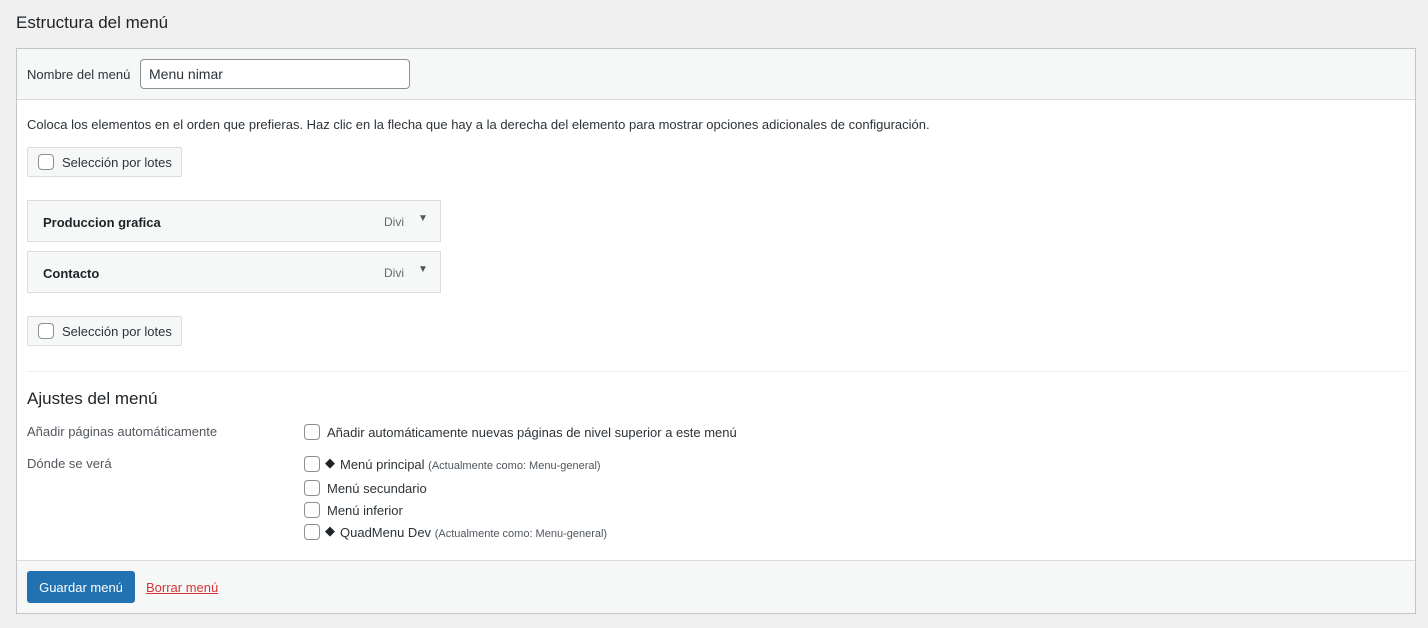 The image size is (1428, 628). I want to click on location-name: Menú inferior, so click(365, 510).